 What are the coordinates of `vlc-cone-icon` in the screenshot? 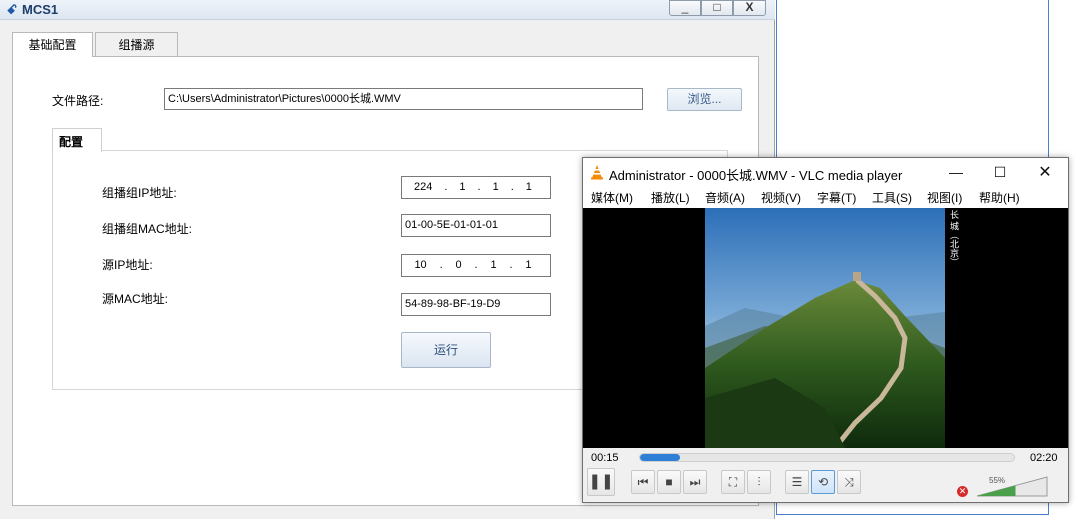 It's located at (597, 172).